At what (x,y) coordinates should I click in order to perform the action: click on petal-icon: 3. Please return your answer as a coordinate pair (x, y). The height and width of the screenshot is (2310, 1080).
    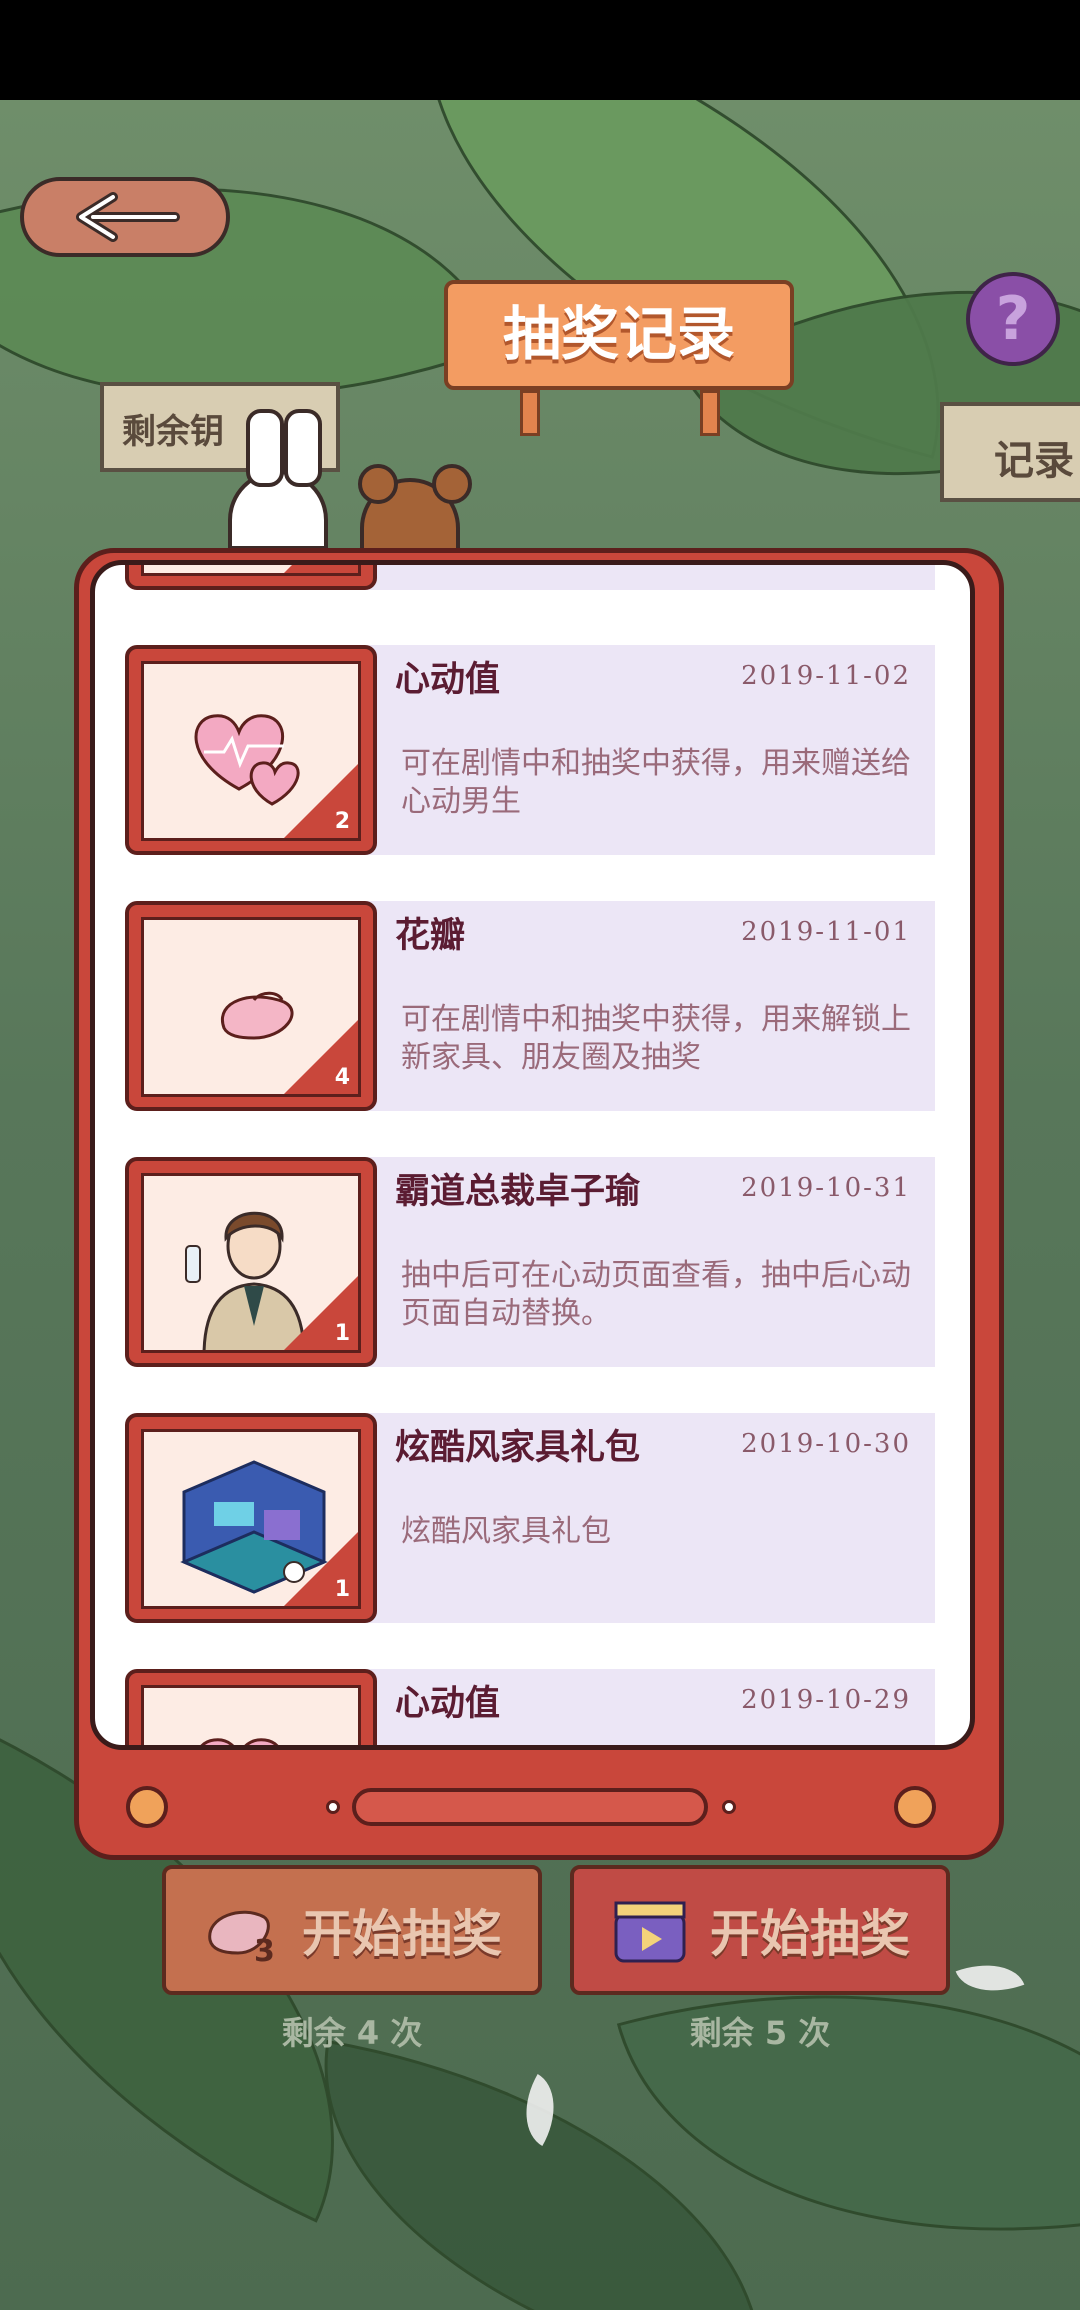
    Looking at the image, I should click on (241, 1937).